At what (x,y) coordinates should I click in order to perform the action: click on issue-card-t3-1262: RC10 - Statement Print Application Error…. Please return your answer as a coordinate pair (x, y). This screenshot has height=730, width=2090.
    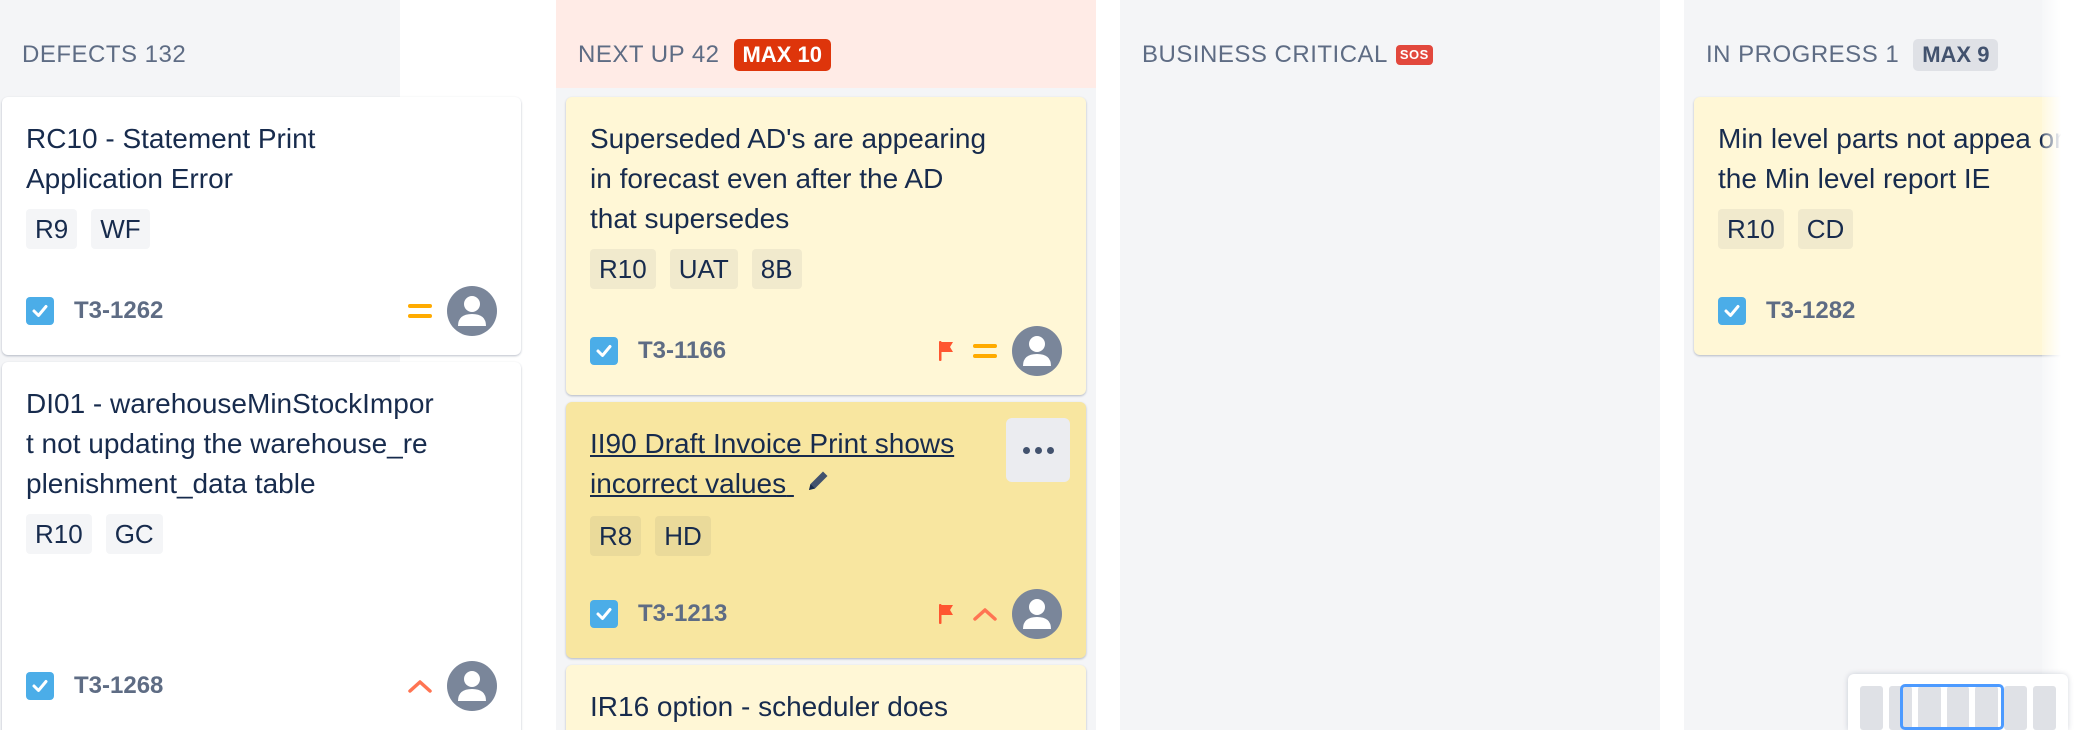
    Looking at the image, I should click on (261, 226).